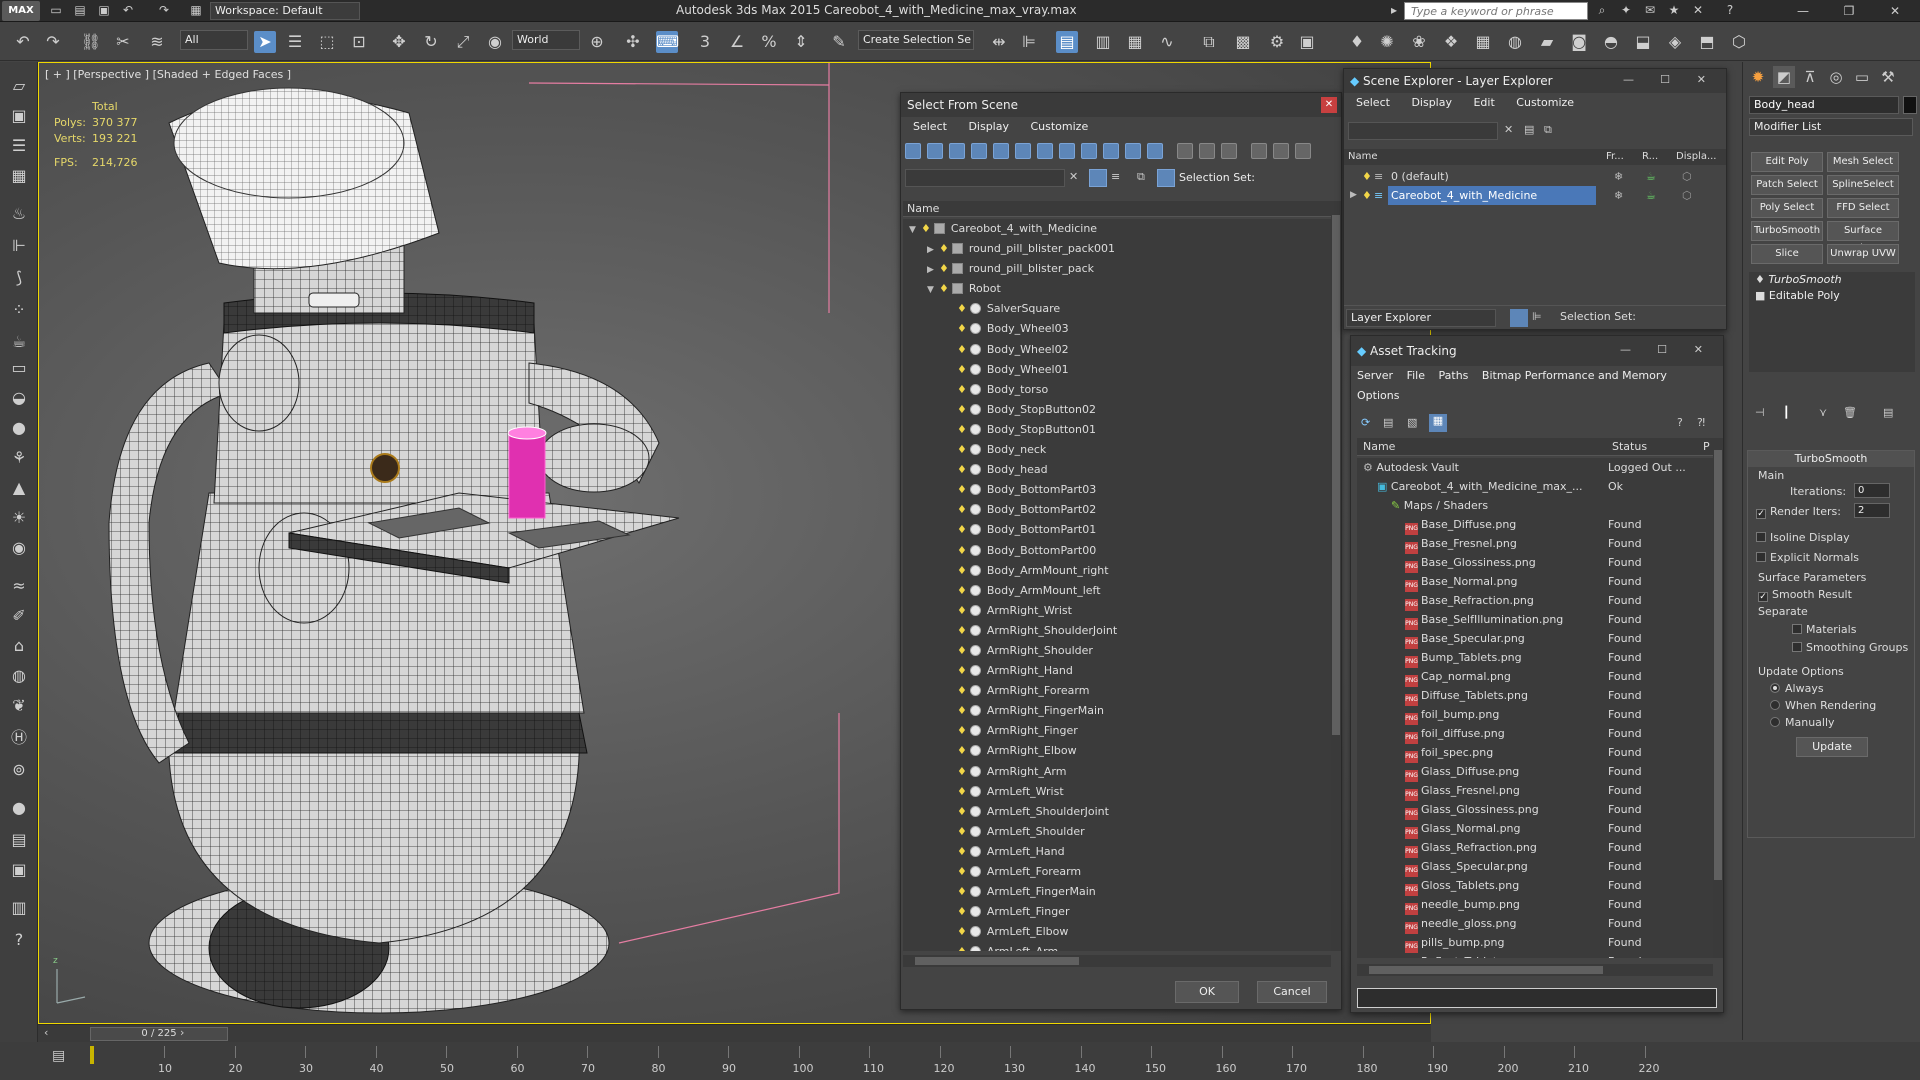  I want to click on vray-light-icon: ♦, so click(1357, 42).